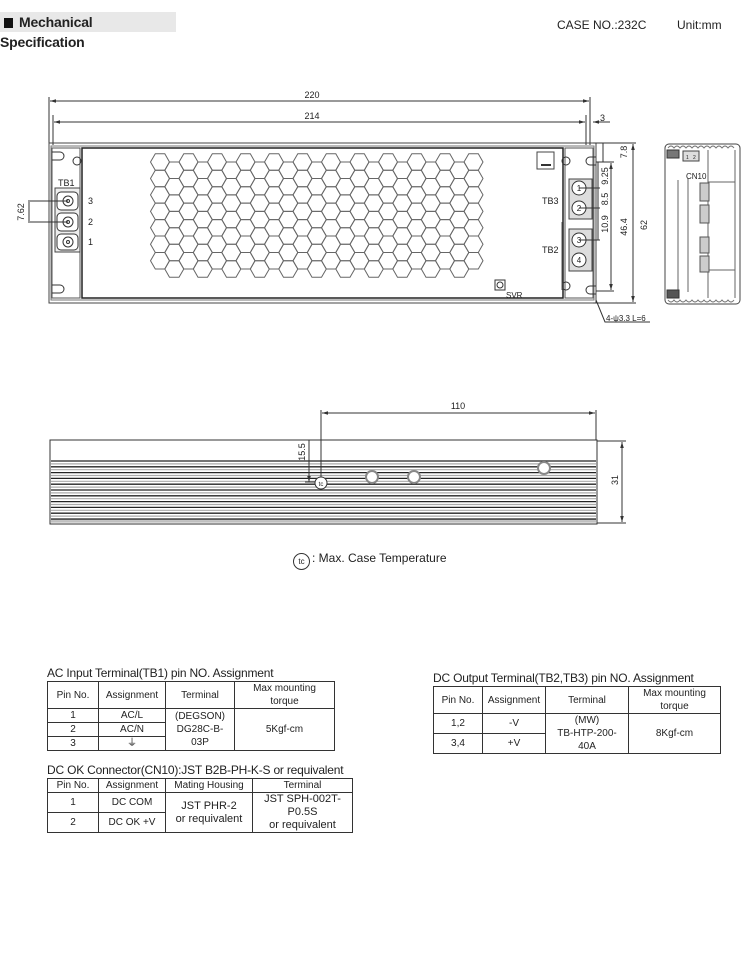 This screenshot has width=750, height=976. I want to click on torque-cell: 5Kgf-cm, so click(284, 729).